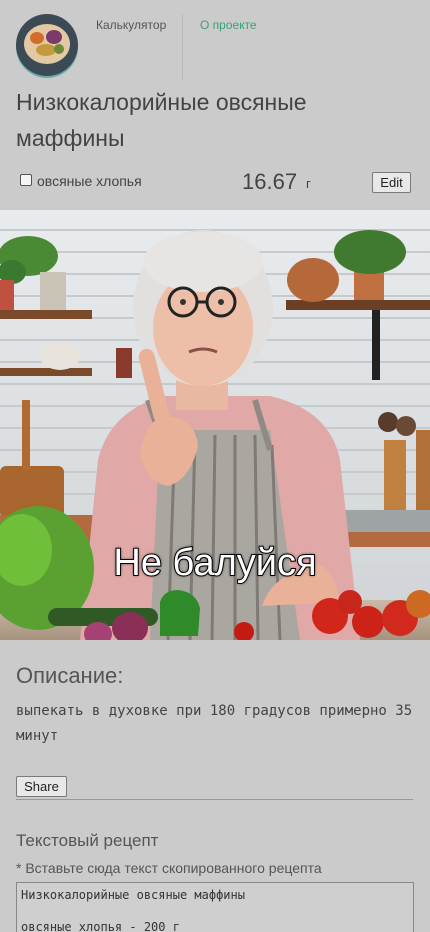 Image resolution: width=430 pixels, height=932 pixels. What do you see at coordinates (214, 563) in the screenshot?
I see `image-caption: Не балуйся` at bounding box center [214, 563].